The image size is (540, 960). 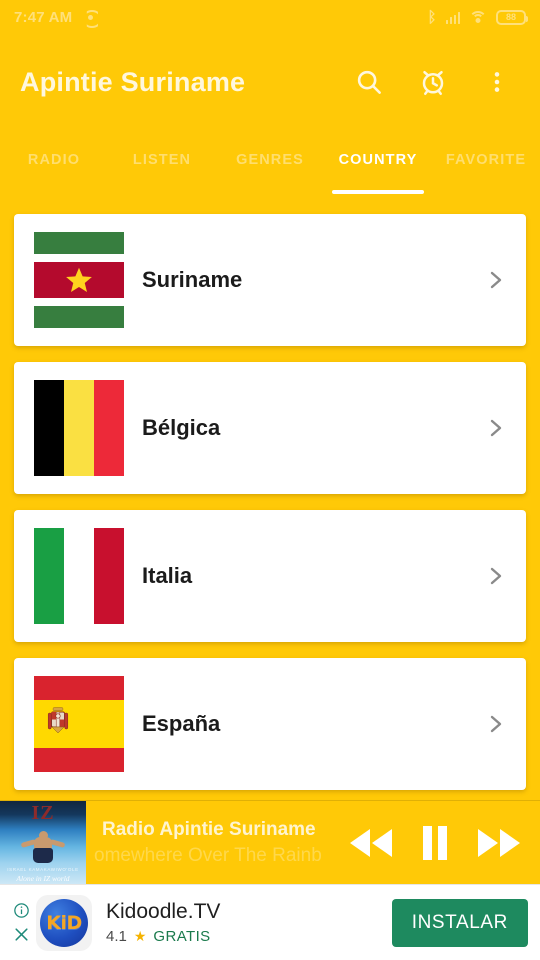 I want to click on tab-bar: RADIO LISTEN GENRES COUNTRY FAVORITE, so click(x=270, y=168).